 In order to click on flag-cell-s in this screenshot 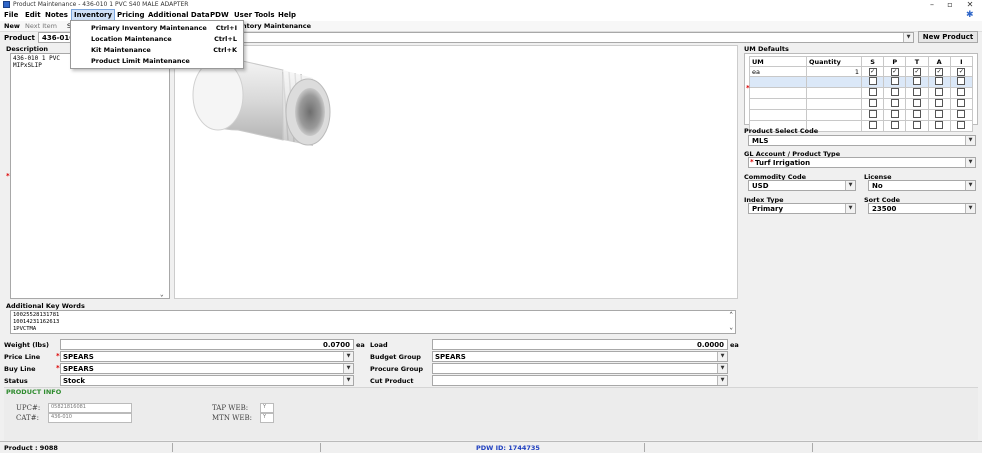, I will do `click(872, 126)`.